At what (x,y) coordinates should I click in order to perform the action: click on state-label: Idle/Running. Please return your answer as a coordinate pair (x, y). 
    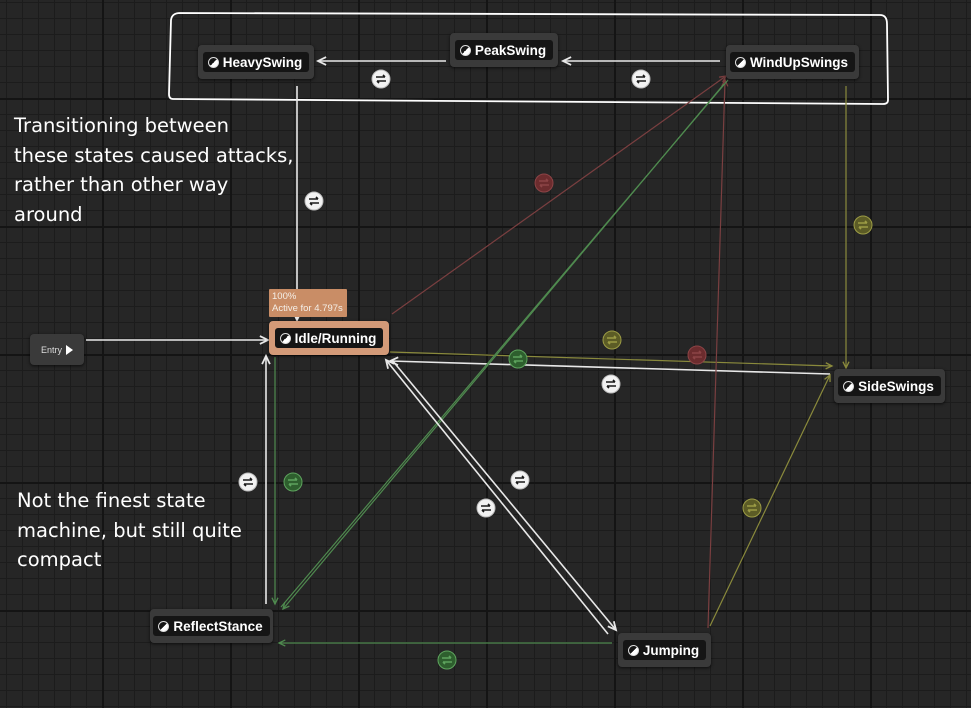
    Looking at the image, I should click on (335, 338).